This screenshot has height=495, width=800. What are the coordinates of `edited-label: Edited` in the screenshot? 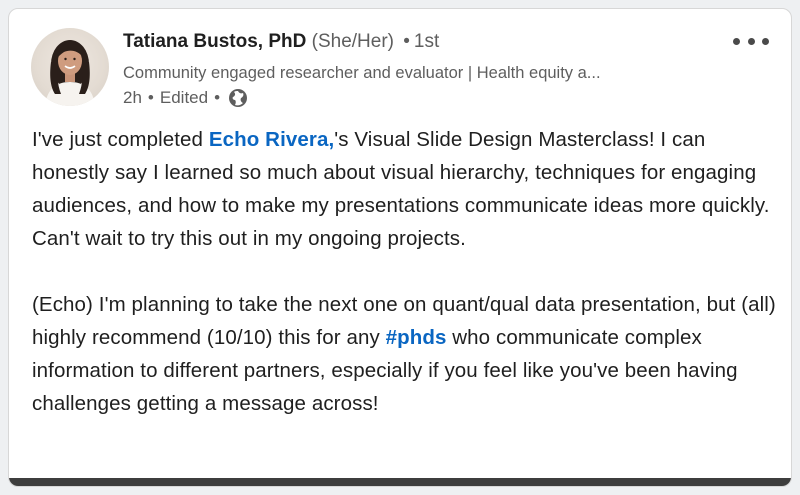 It's located at (184, 97).